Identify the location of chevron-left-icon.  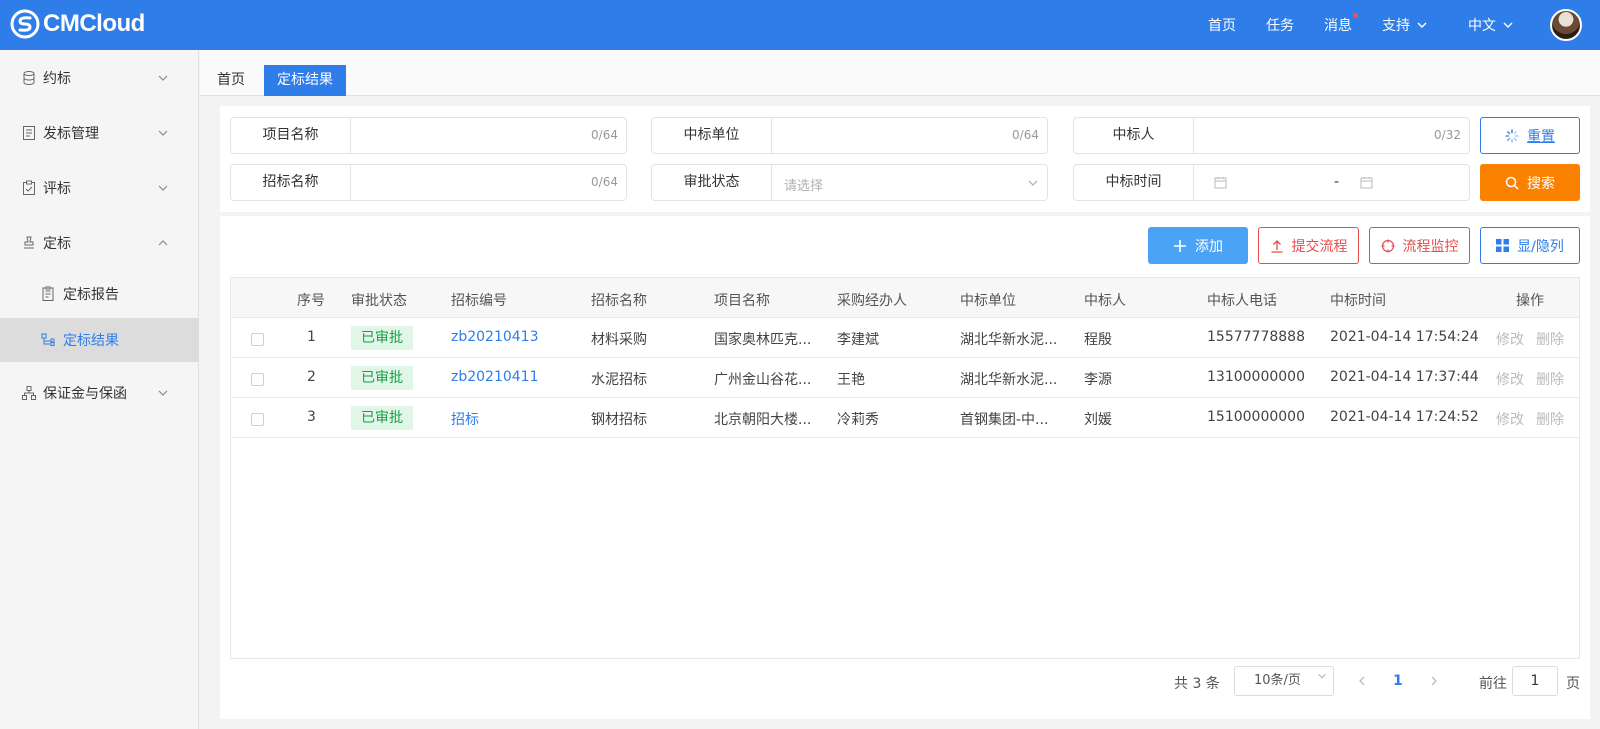
(1362, 681).